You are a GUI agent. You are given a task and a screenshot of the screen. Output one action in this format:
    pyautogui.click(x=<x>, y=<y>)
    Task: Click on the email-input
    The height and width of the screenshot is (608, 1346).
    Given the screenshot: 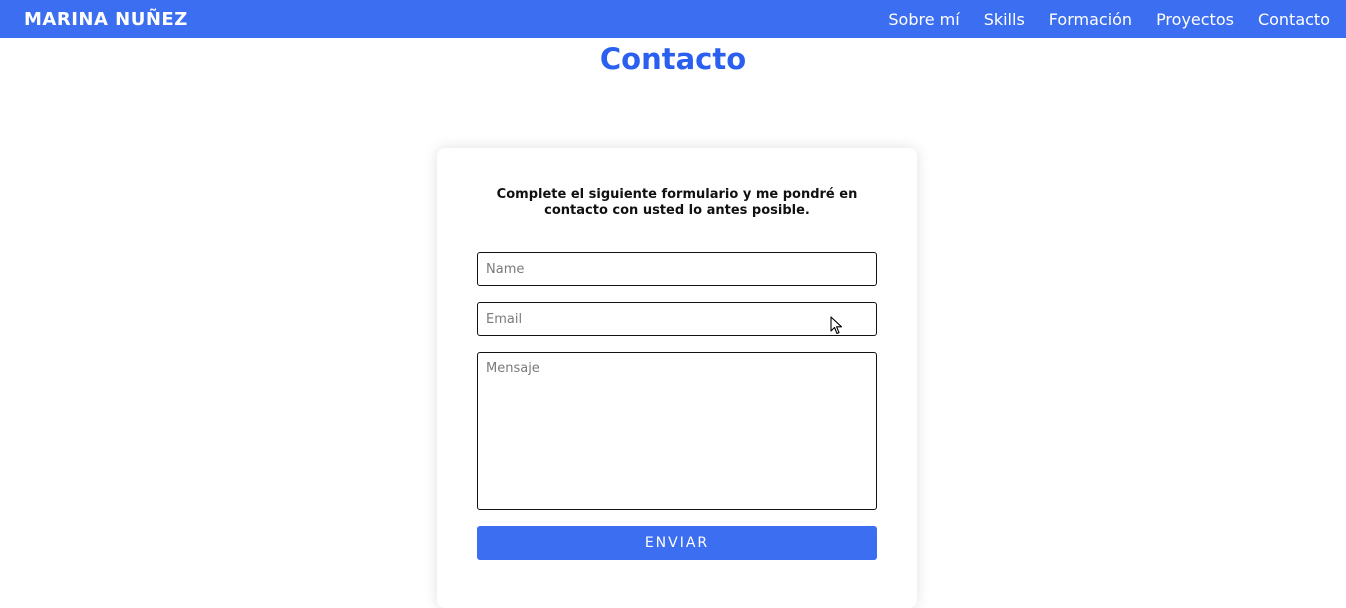 What is the action you would take?
    pyautogui.click(x=677, y=319)
    